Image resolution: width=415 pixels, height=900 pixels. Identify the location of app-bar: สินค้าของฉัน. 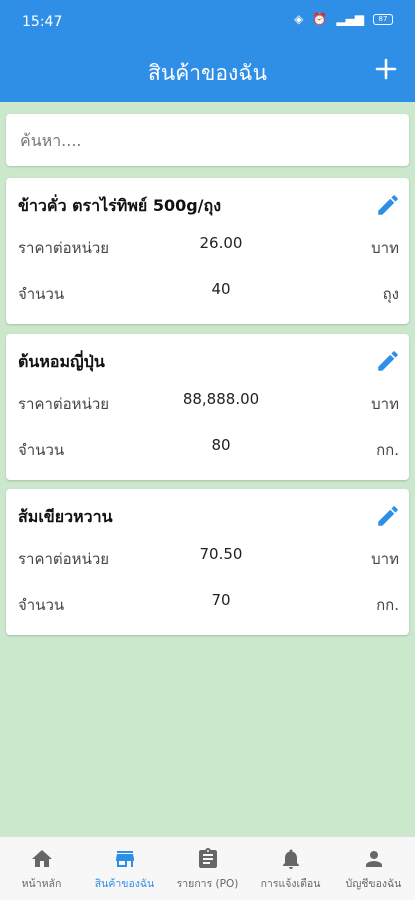
(207, 70).